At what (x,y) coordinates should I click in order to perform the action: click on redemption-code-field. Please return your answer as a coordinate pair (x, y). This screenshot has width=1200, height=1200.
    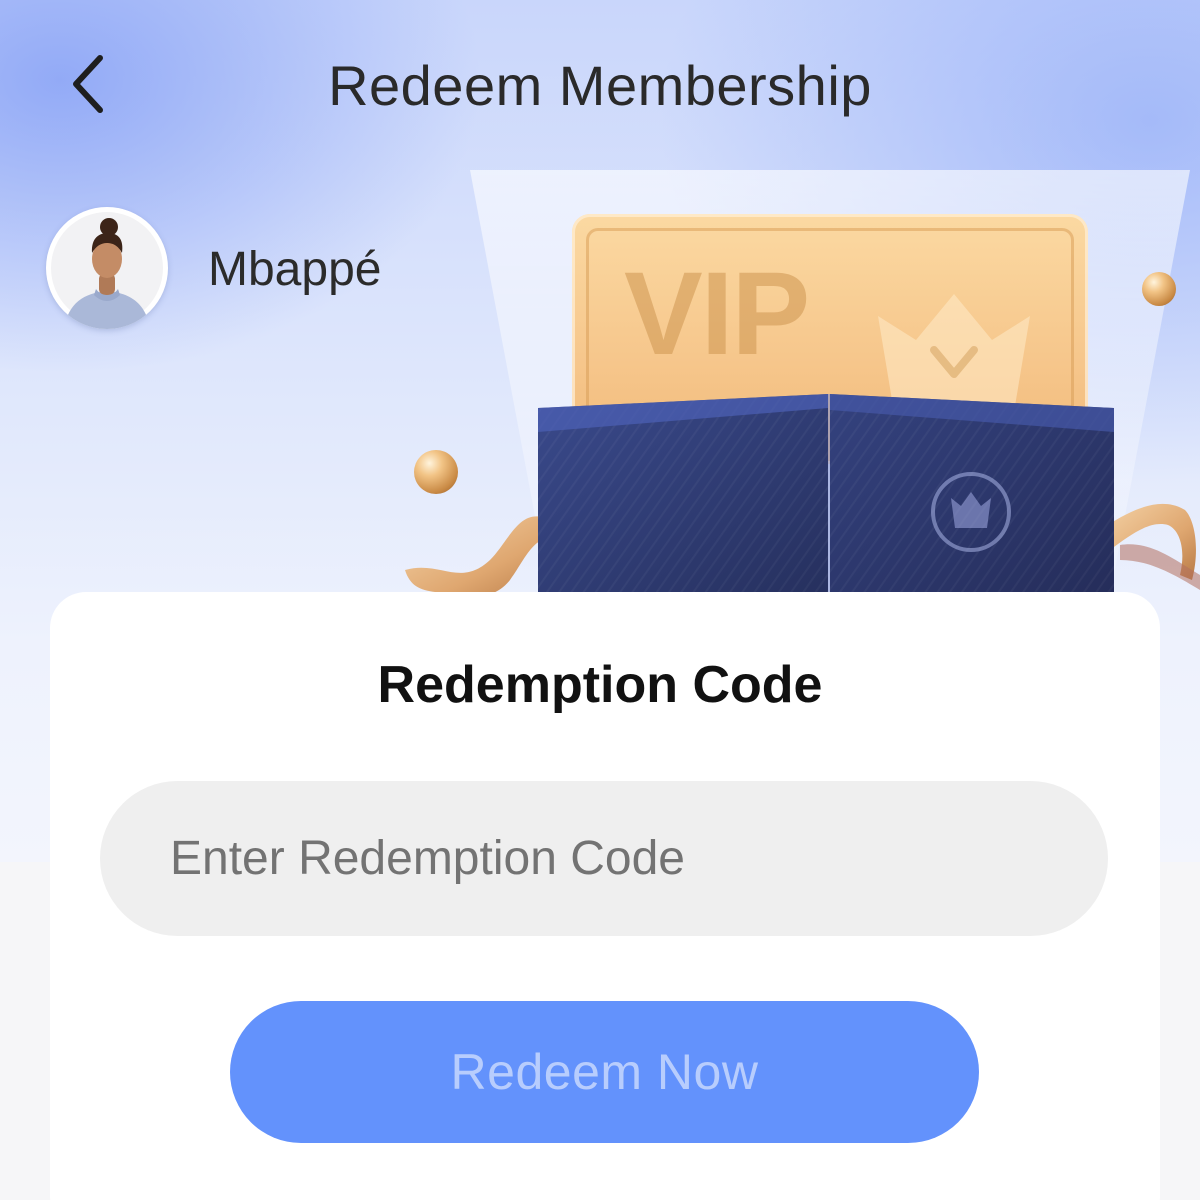
    Looking at the image, I should click on (604, 858).